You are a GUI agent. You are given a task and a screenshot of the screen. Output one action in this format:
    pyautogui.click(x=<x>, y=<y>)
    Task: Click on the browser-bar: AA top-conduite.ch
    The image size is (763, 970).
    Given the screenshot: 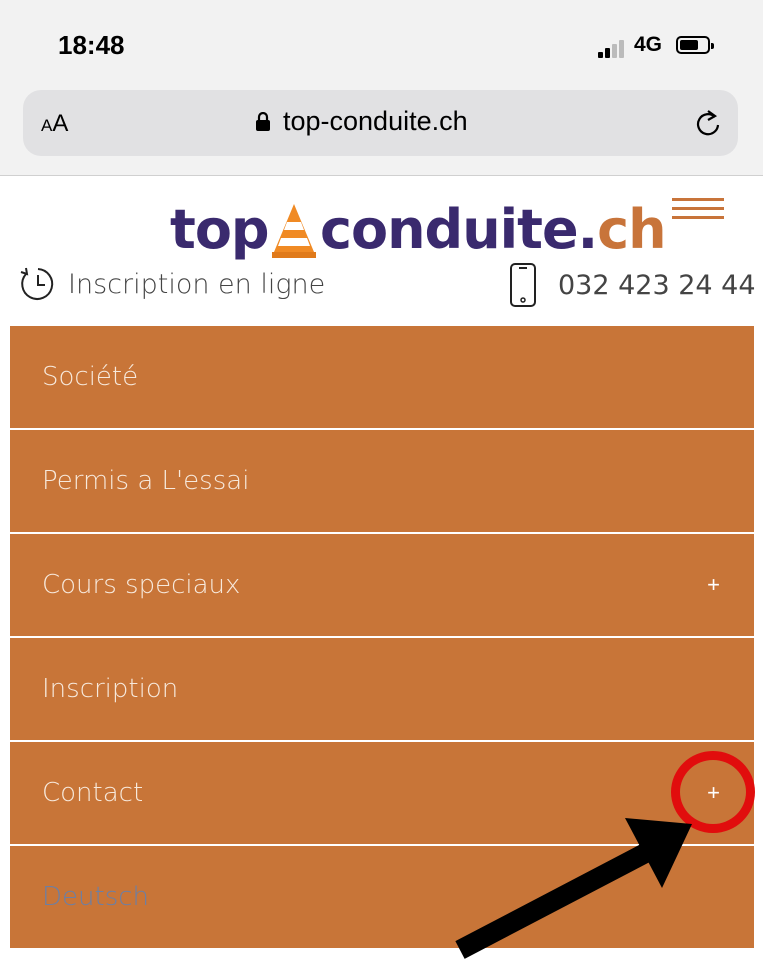 What is the action you would take?
    pyautogui.click(x=381, y=128)
    